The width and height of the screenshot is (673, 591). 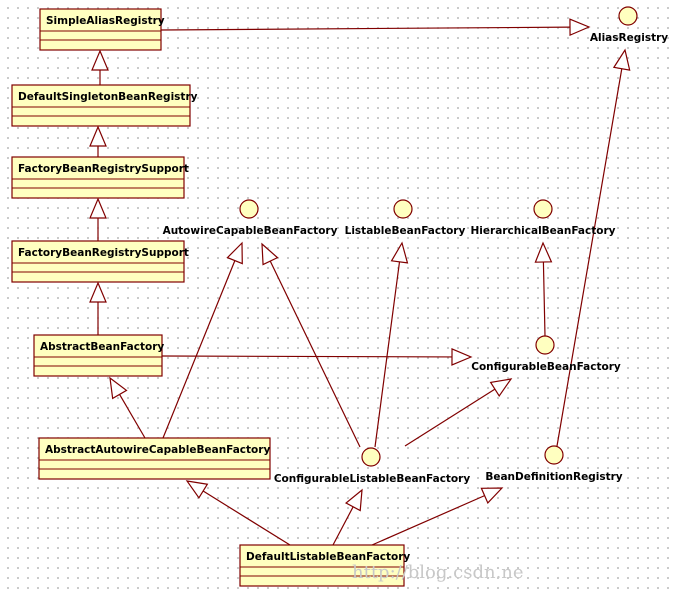 What do you see at coordinates (98, 308) in the screenshot?
I see `generalization-abf-to-fbrs2` at bounding box center [98, 308].